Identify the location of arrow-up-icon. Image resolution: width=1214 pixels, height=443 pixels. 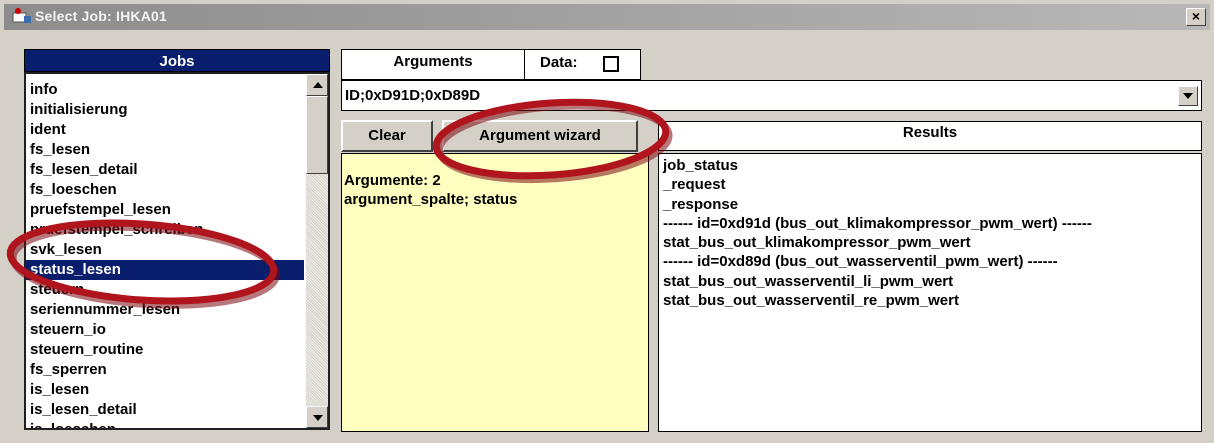
(318, 85).